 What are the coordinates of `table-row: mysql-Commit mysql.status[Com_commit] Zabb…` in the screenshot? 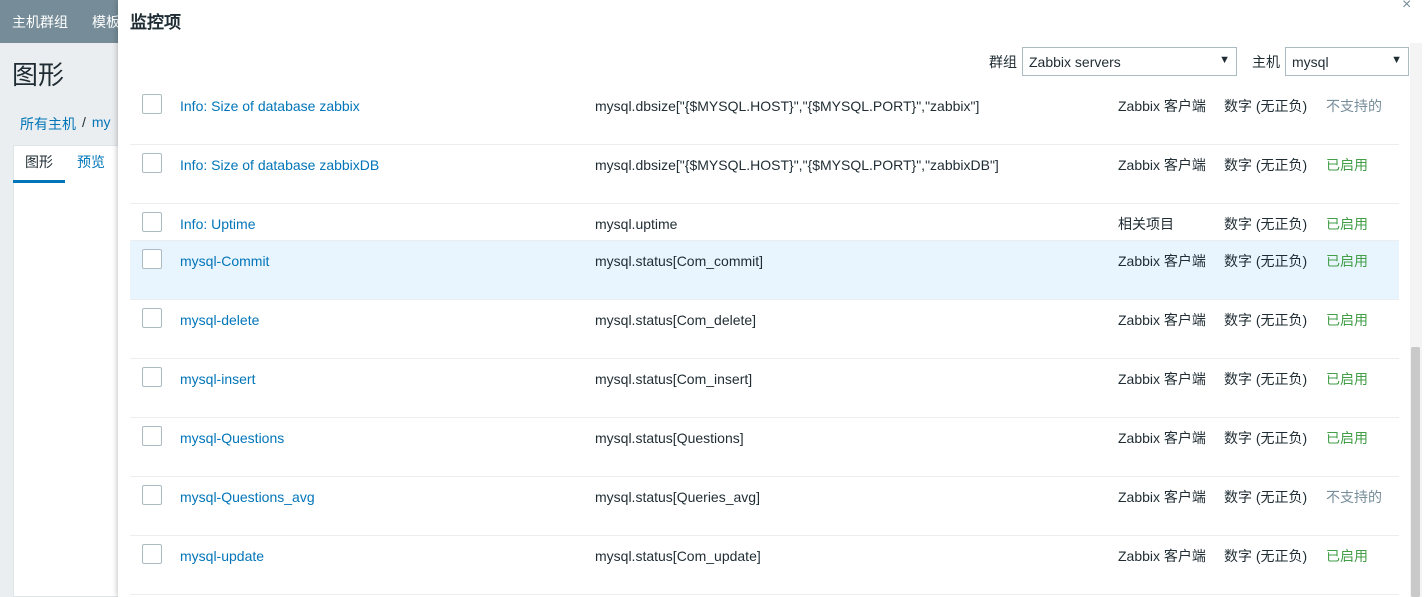 It's located at (764, 270).